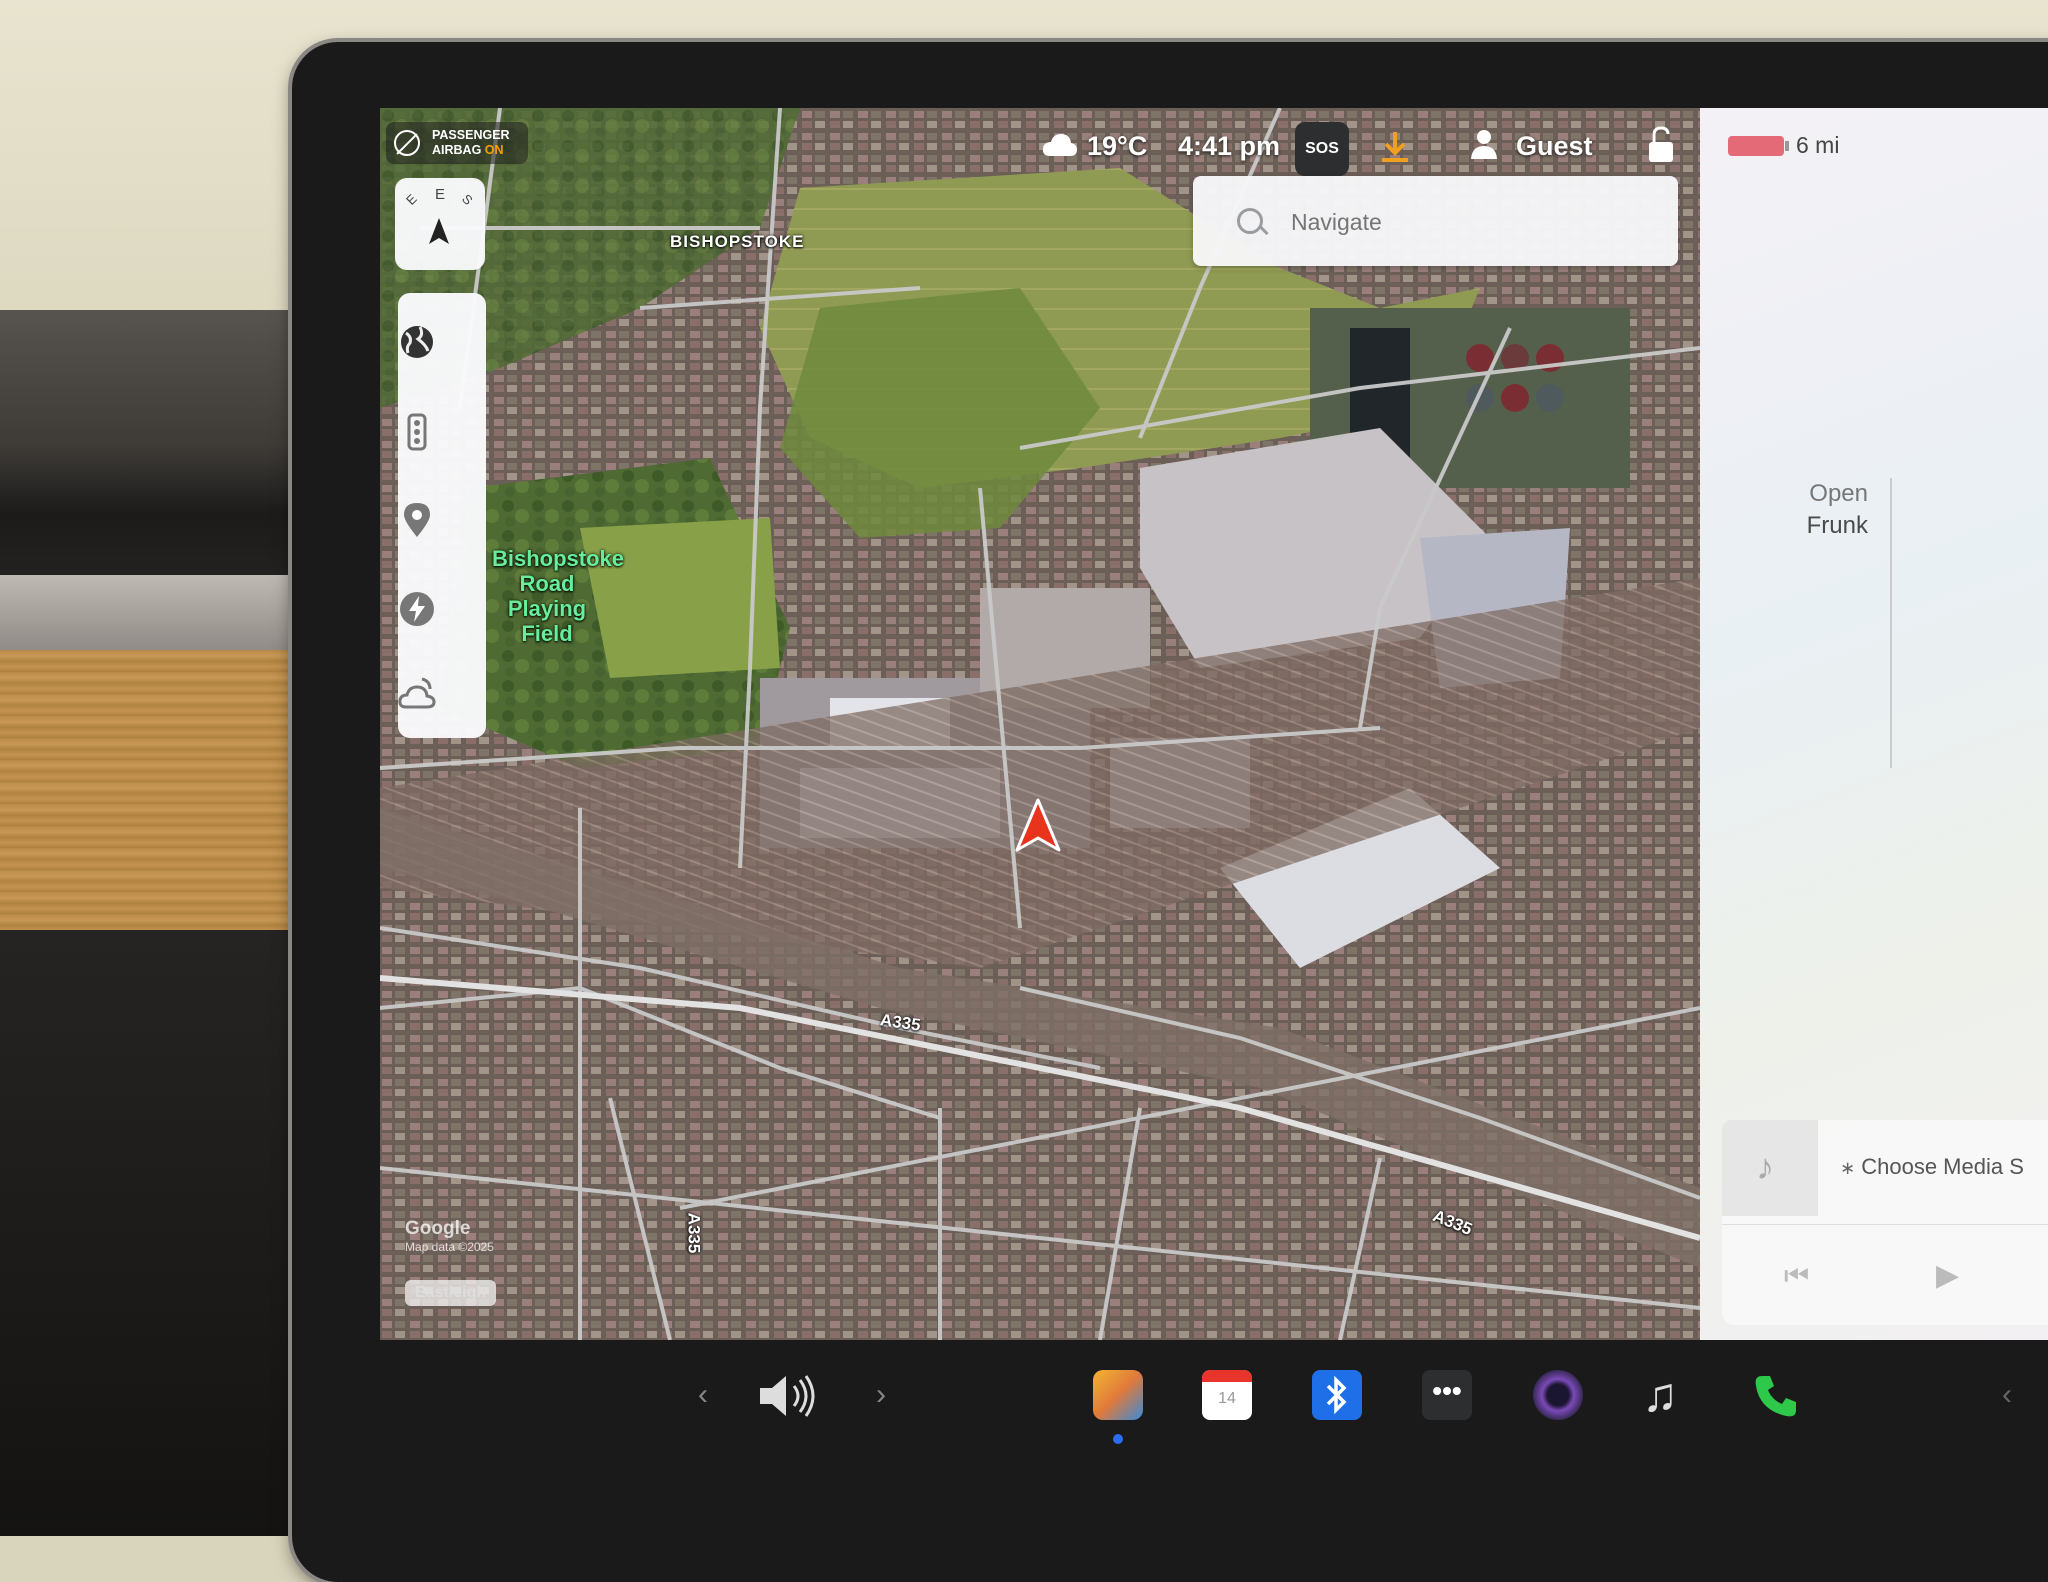 The image size is (2048, 1582). I want to click on map-attribution: Google Map data ©2025, so click(449, 1236).